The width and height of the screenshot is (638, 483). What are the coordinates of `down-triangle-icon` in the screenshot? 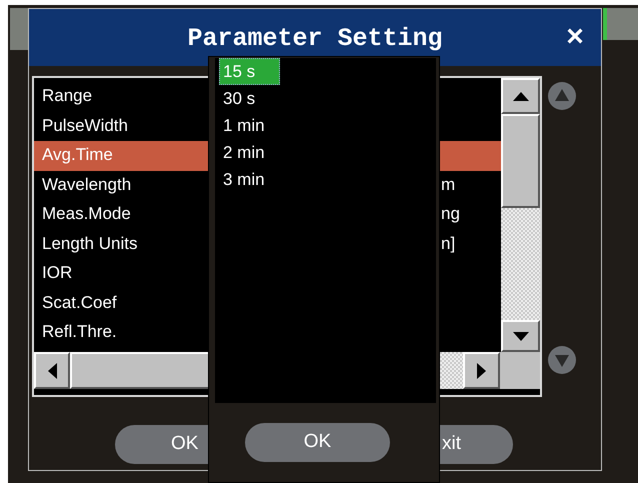 It's located at (520, 336).